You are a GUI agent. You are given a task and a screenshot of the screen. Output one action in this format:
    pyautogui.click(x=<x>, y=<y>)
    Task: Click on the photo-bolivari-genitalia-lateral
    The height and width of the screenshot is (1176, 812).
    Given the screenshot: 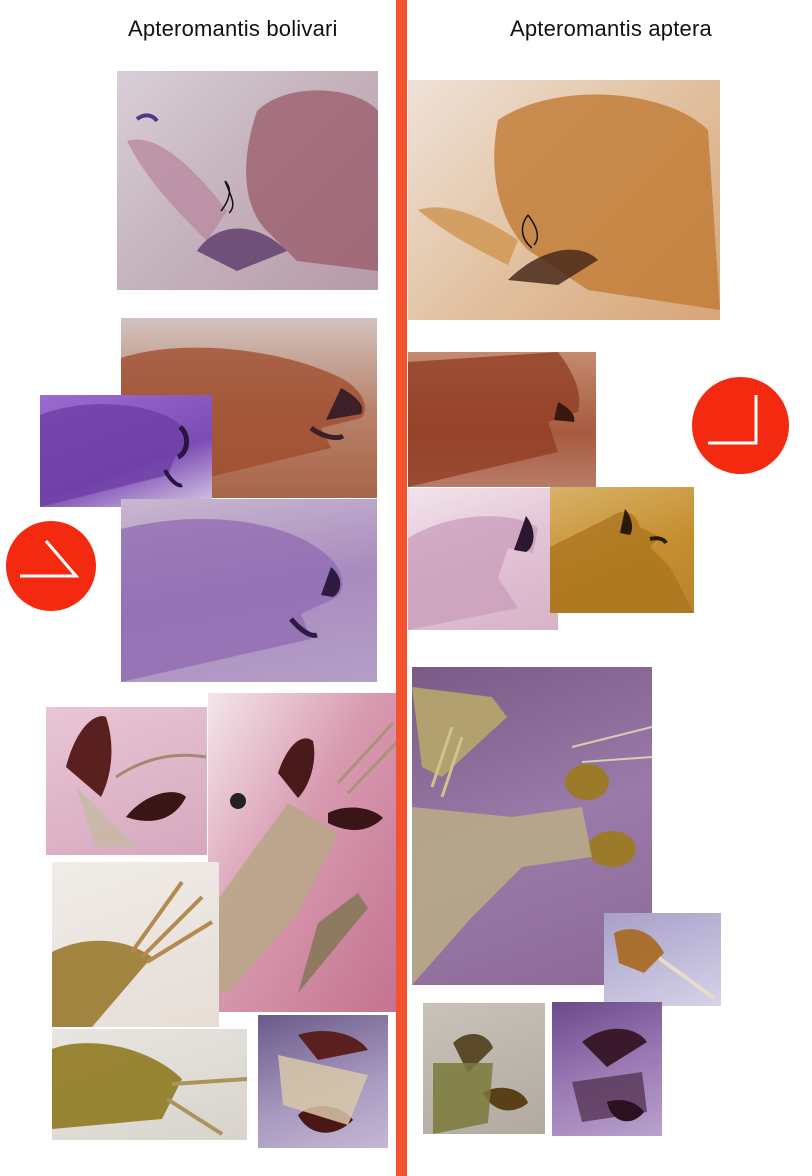 What is the action you would take?
    pyautogui.click(x=247, y=180)
    